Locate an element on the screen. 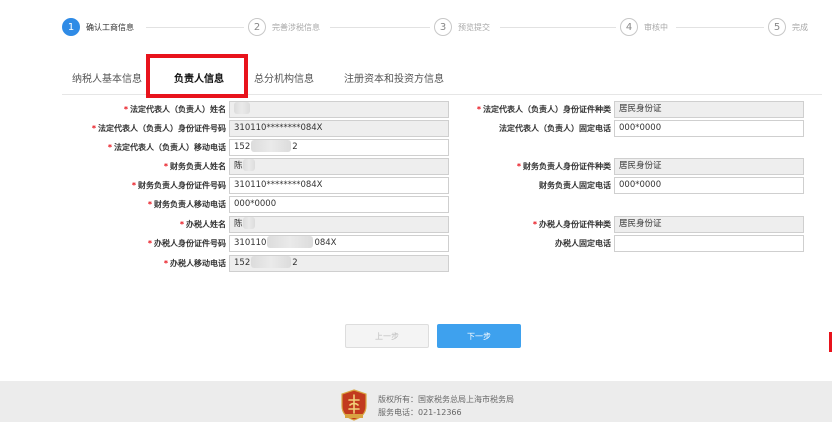  form-row: * 法定代表人（负责人）姓名 is located at coordinates (224, 109).